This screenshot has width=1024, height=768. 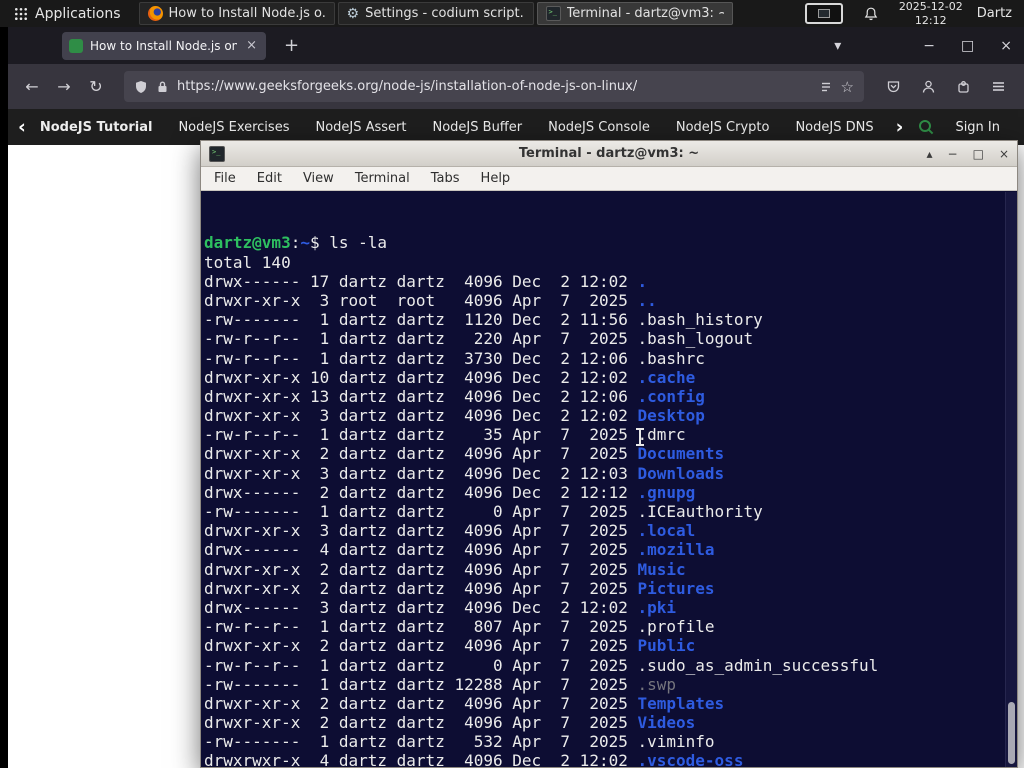 I want to click on lock-icon, so click(x=162, y=87).